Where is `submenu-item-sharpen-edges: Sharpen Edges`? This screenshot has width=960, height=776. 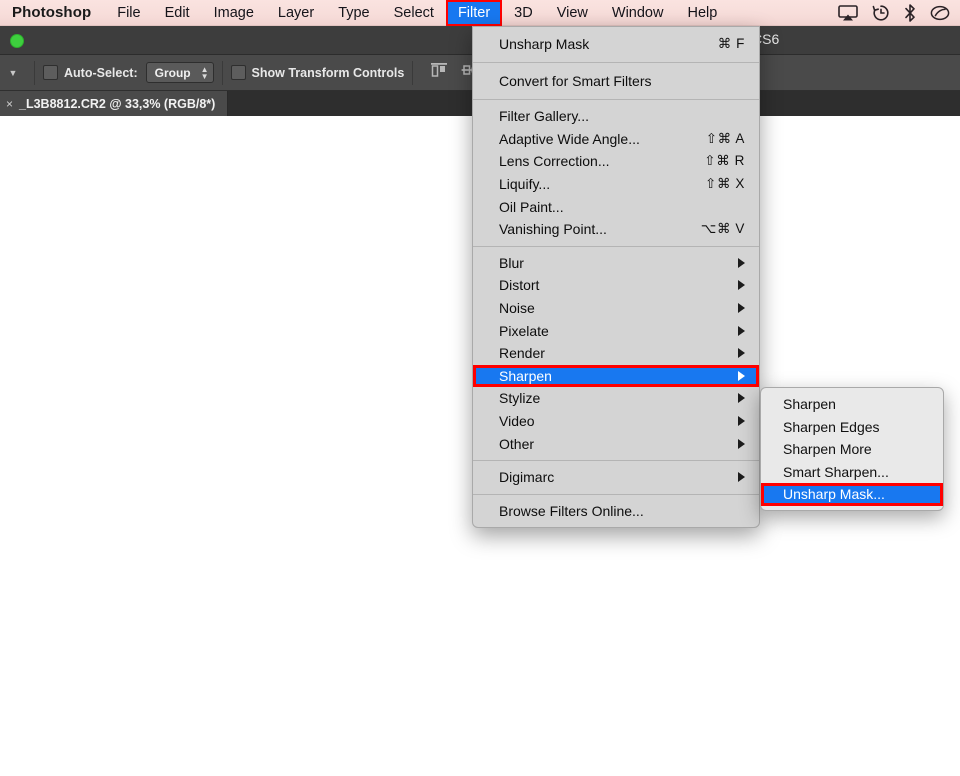
submenu-item-sharpen-edges: Sharpen Edges is located at coordinates (852, 427).